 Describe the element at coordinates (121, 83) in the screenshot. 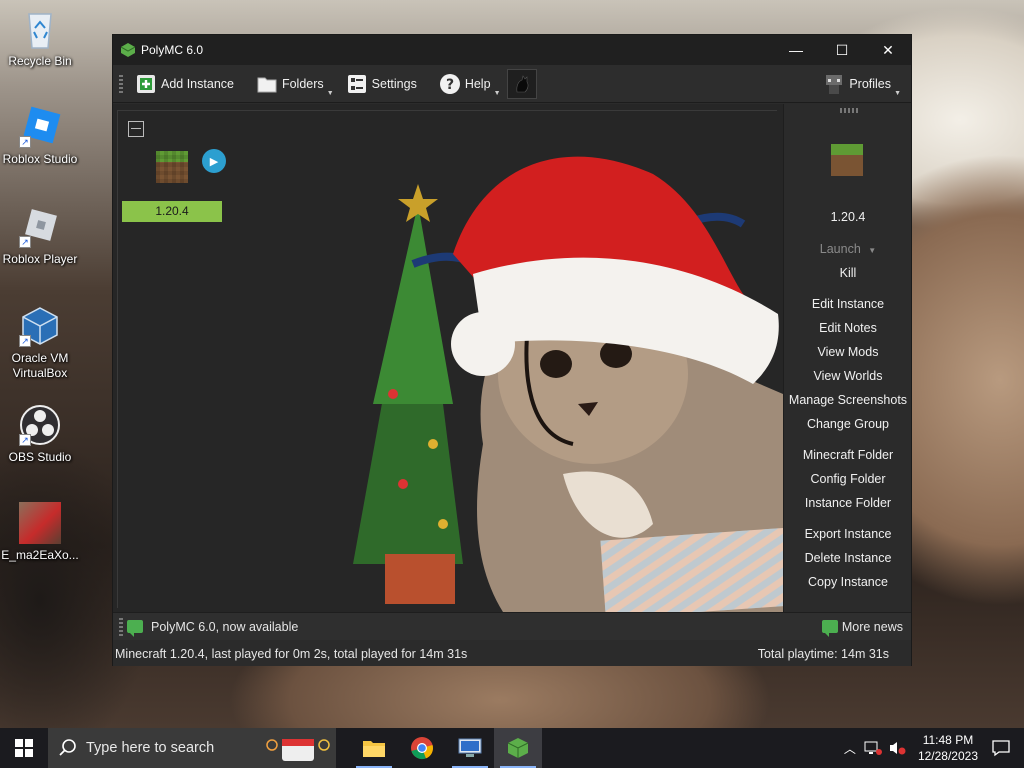

I see `toolbar-grip` at that location.